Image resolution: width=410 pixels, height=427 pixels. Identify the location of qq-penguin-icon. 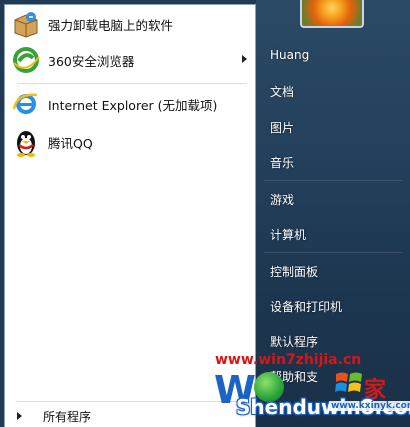
(26, 142).